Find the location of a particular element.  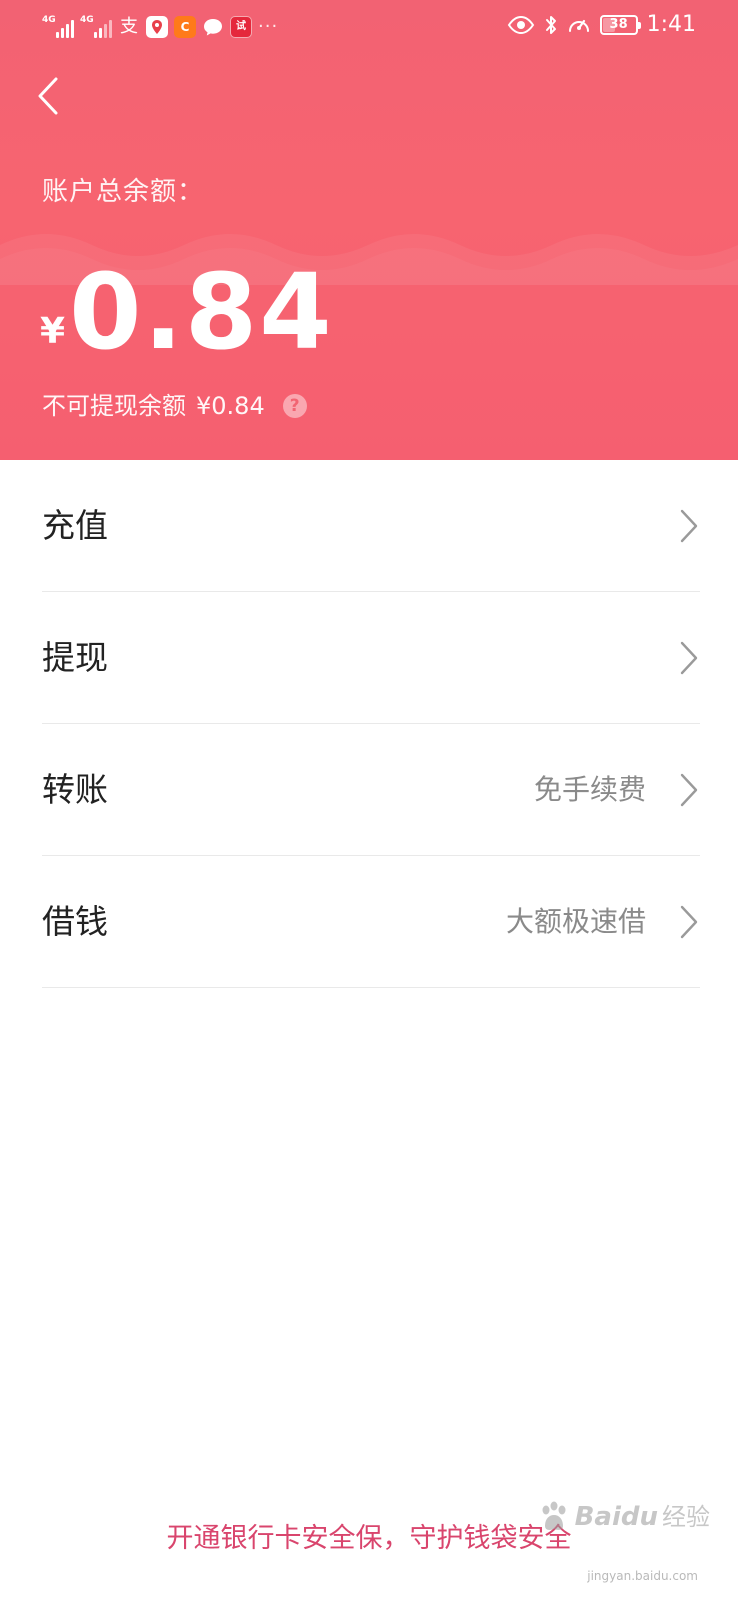

map-pin-icon is located at coordinates (157, 27).